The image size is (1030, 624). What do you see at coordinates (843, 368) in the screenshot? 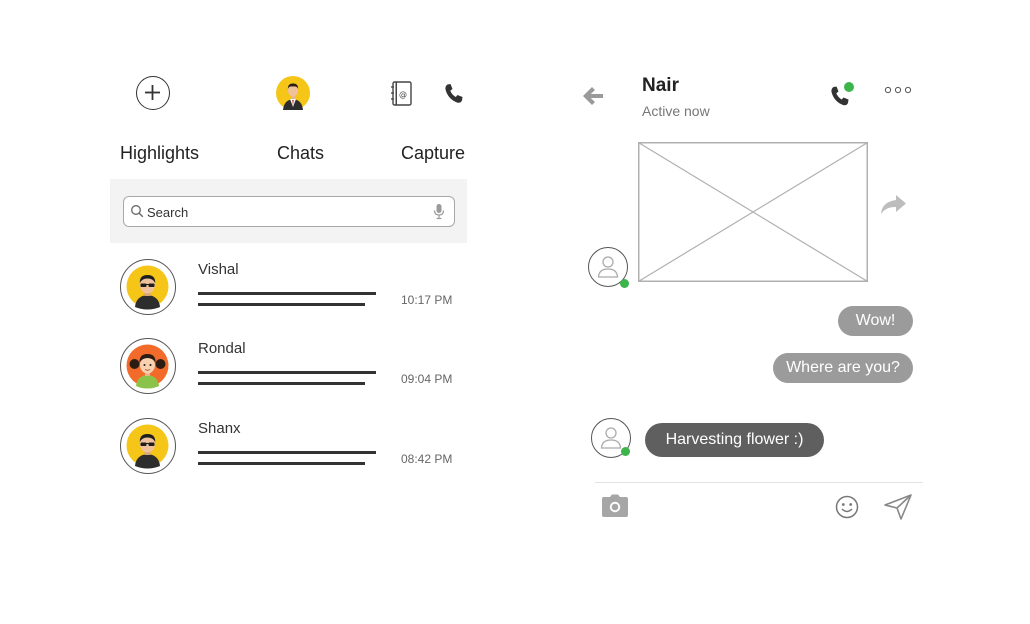
I see `outgoing-message-bubble: Where are you?` at bounding box center [843, 368].